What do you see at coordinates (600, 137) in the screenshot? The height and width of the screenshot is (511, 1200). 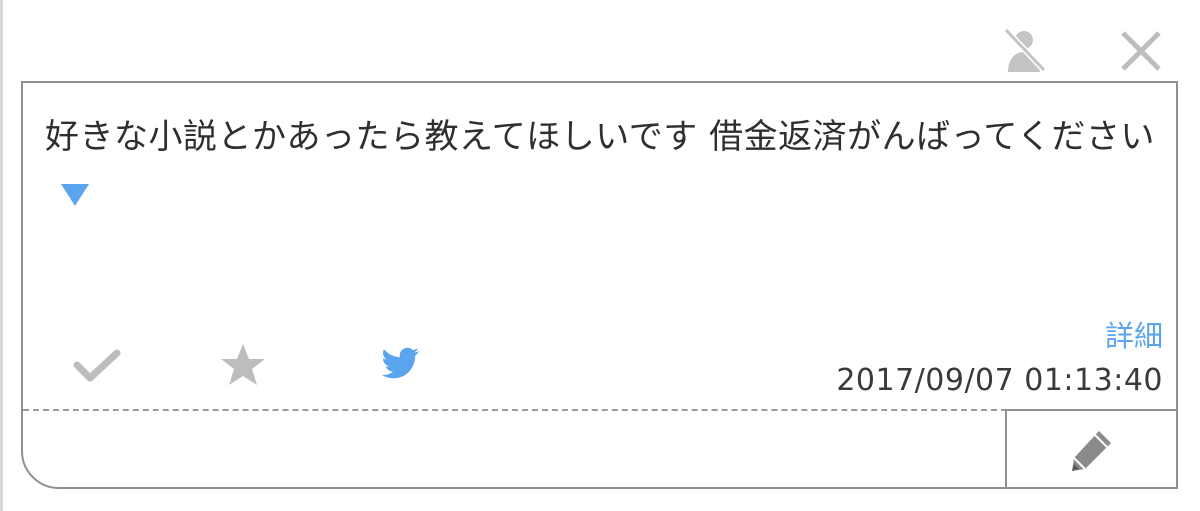 I see `message-text: 好きな小説とかあったら教えてほしいです 借金返済がんばってください` at bounding box center [600, 137].